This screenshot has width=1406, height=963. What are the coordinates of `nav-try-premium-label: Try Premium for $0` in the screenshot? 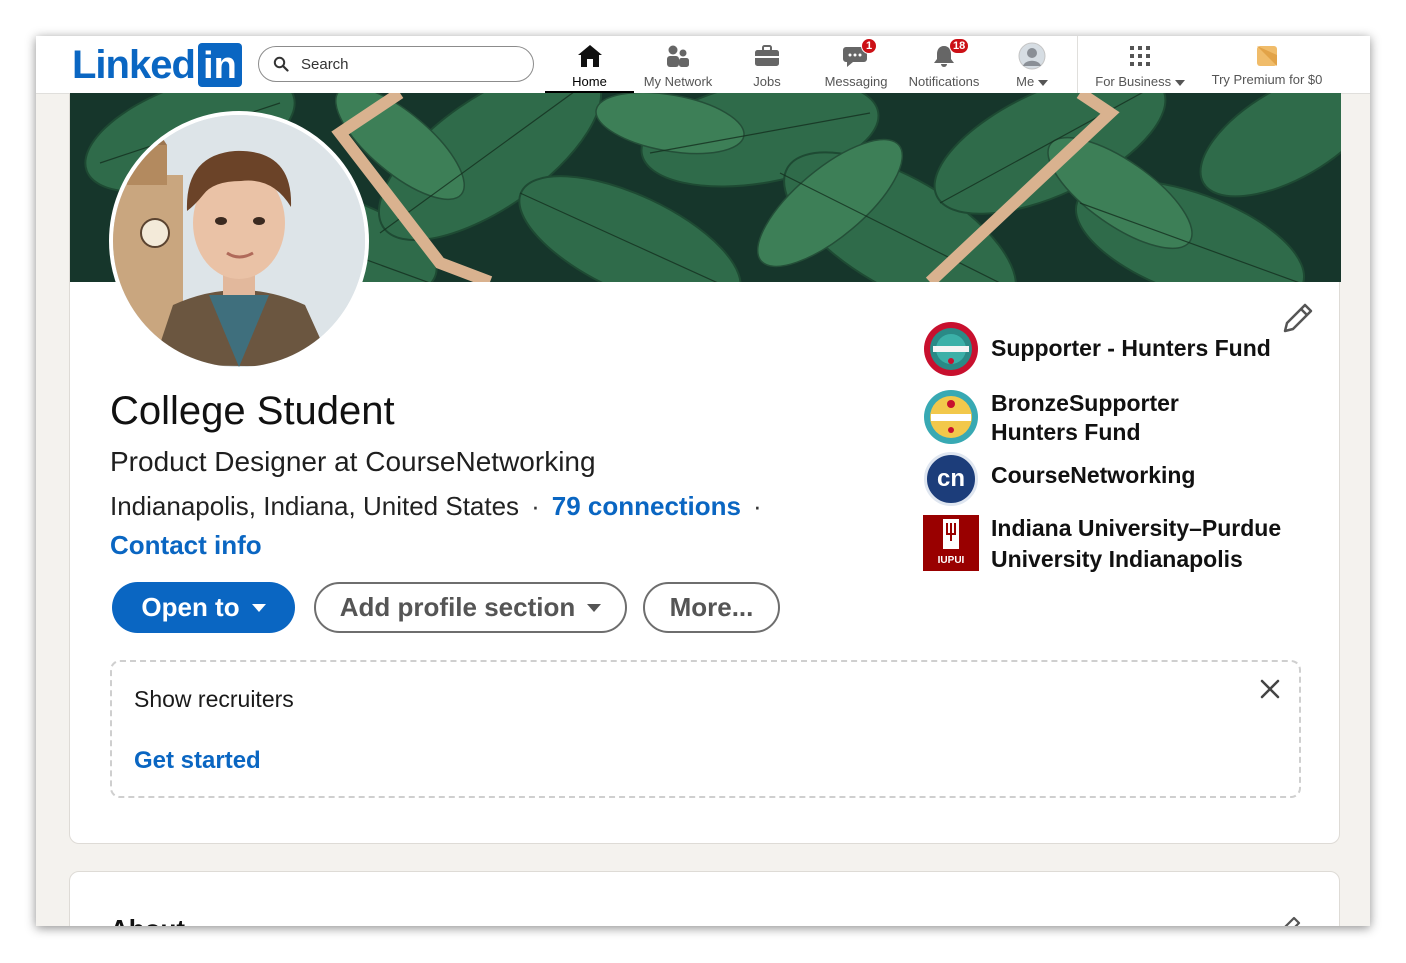 It's located at (1267, 79).